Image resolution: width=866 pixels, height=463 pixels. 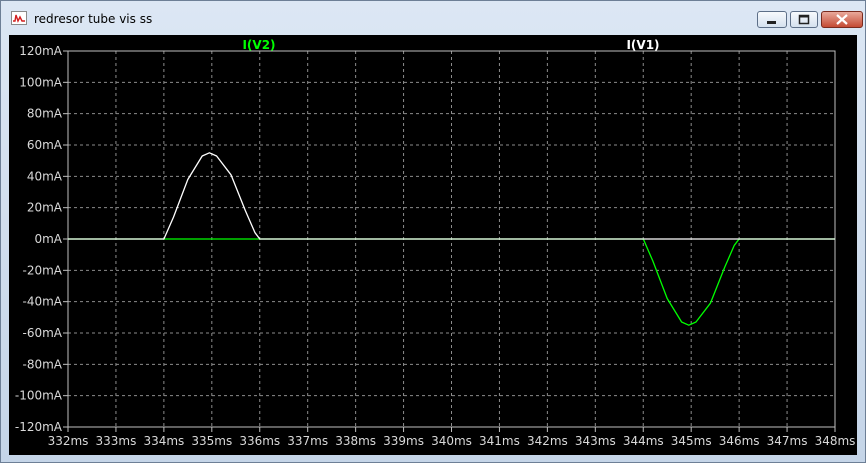 What do you see at coordinates (45, 114) in the screenshot?
I see `y-tick-label: 80mA` at bounding box center [45, 114].